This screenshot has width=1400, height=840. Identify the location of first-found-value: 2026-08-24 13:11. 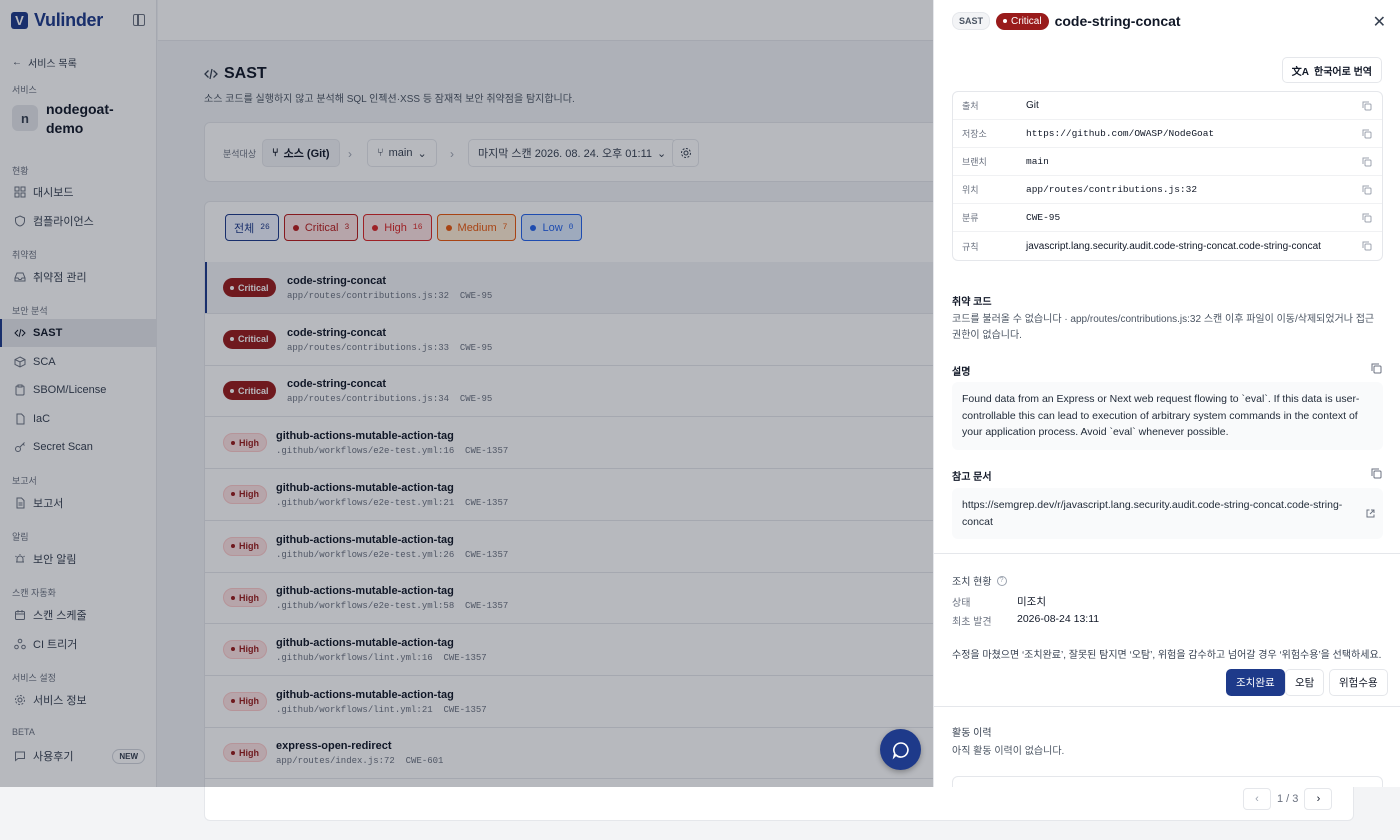
(1058, 619).